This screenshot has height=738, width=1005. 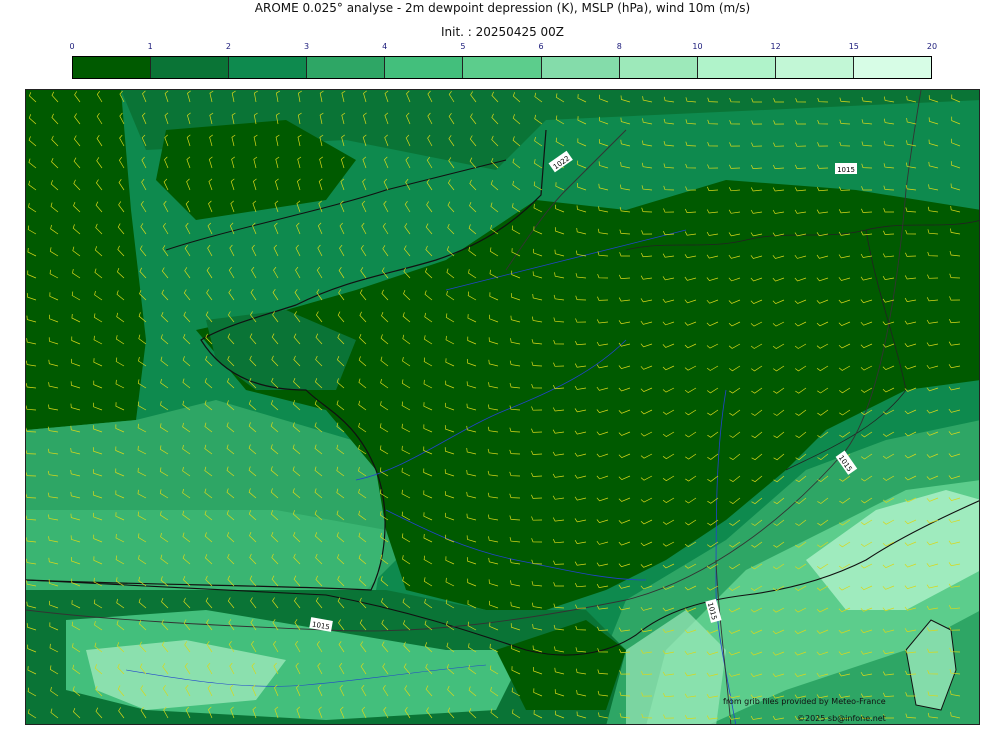 What do you see at coordinates (932, 46) in the screenshot?
I see `colorbar-tick-label: 20` at bounding box center [932, 46].